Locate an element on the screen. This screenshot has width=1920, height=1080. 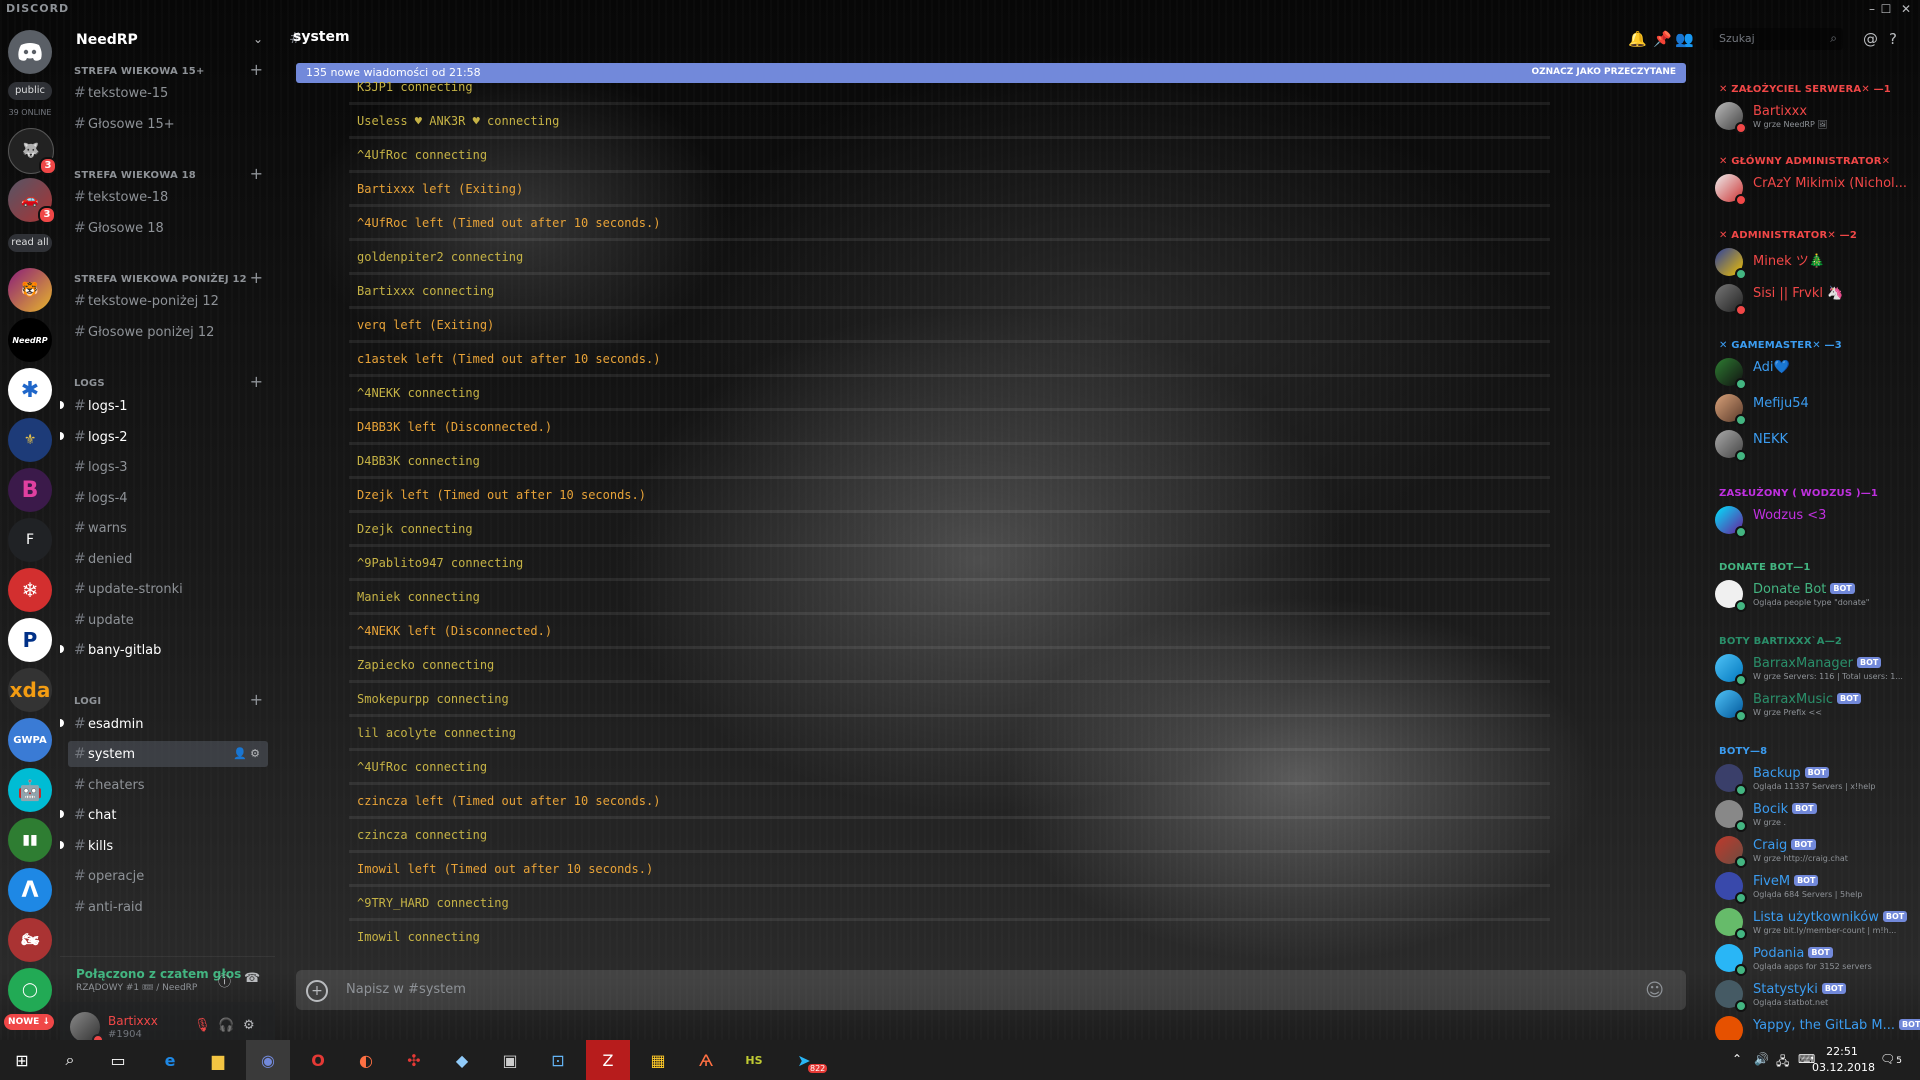
new-messages-below-badge: NOWE ↓ is located at coordinates (29, 1022).